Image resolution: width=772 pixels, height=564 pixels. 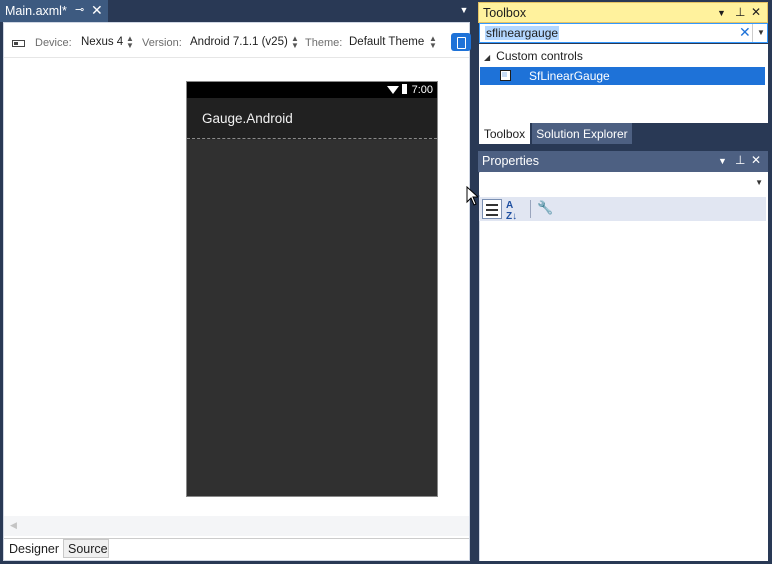 I want to click on scroll-left-icon: ◀, so click(x=13, y=525).